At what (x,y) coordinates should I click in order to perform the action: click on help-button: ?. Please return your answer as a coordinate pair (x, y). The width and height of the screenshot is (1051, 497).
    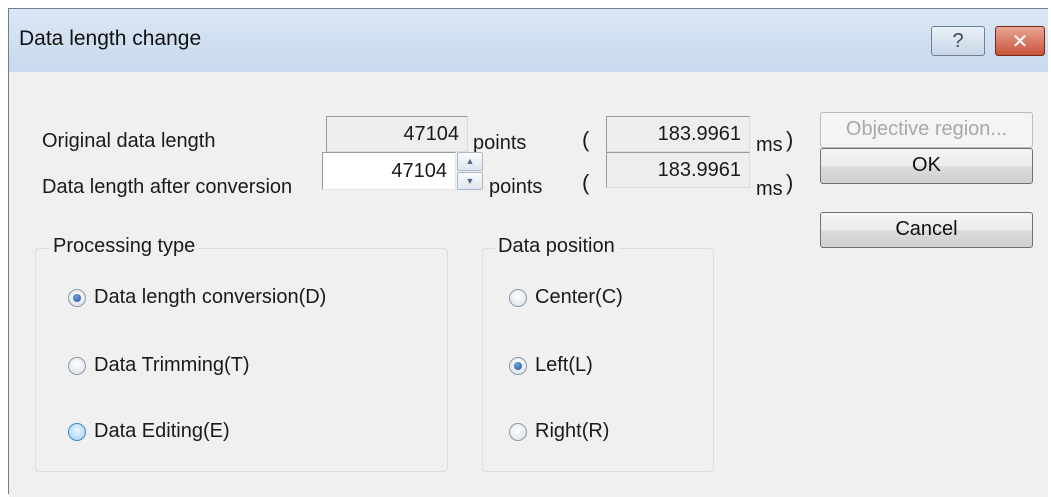
    Looking at the image, I should click on (958, 41).